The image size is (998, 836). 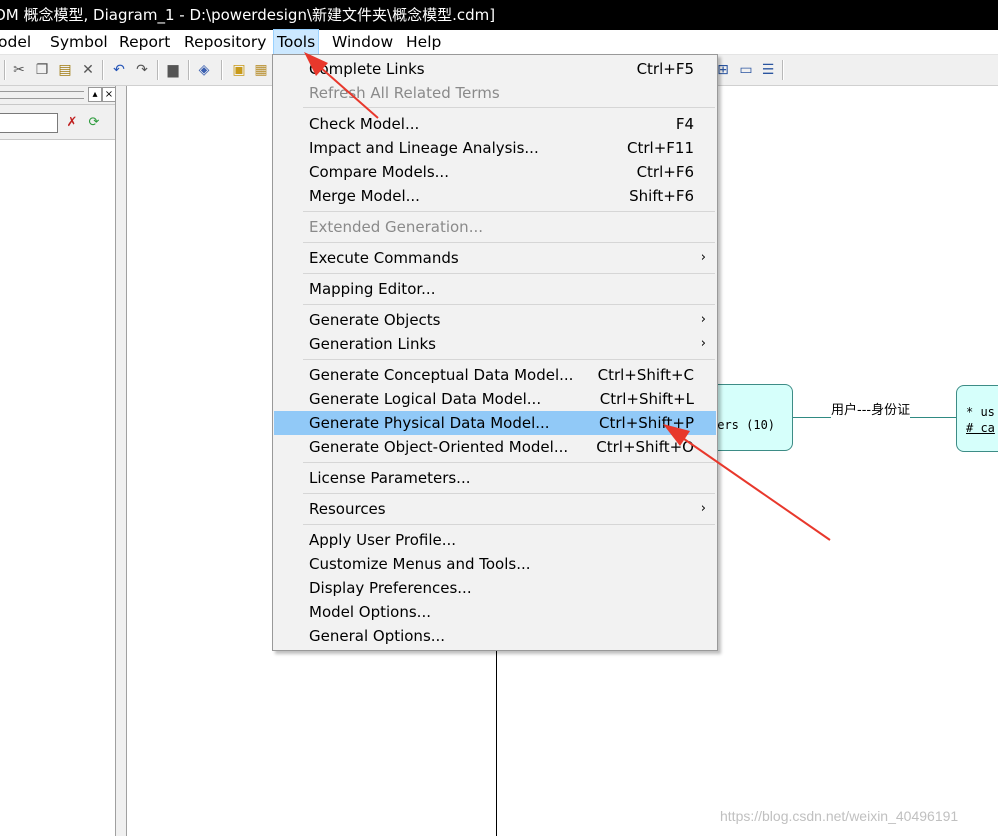 What do you see at coordinates (495, 320) in the screenshot?
I see `menu-item-generate-objects: Generate Objects ›` at bounding box center [495, 320].